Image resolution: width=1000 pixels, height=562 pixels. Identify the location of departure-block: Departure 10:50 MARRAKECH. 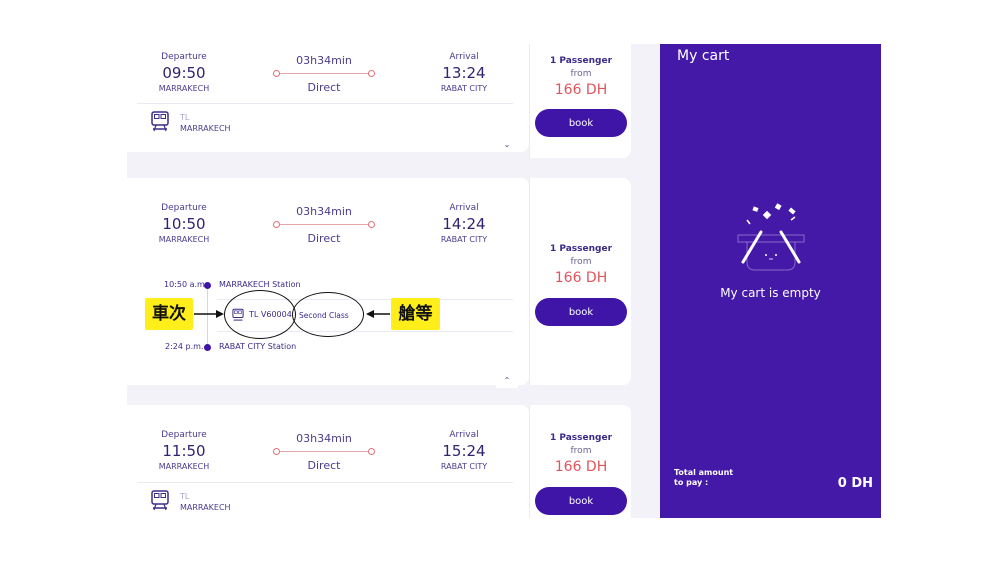
(184, 223).